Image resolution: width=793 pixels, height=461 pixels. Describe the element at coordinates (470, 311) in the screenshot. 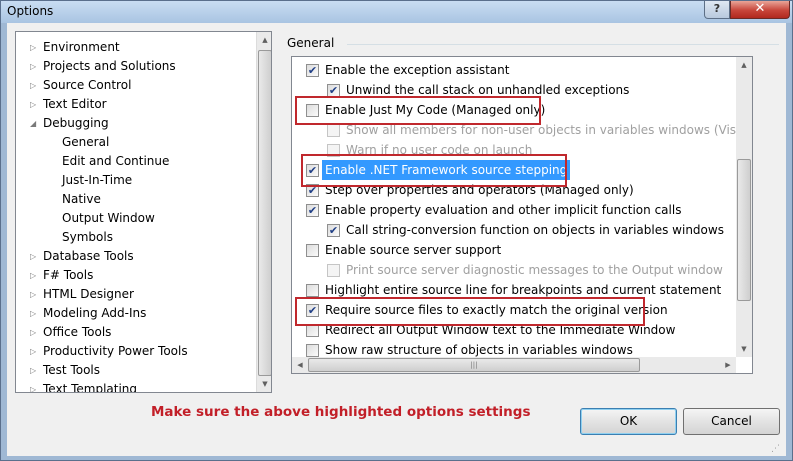

I see `highlight-require-source-match` at that location.